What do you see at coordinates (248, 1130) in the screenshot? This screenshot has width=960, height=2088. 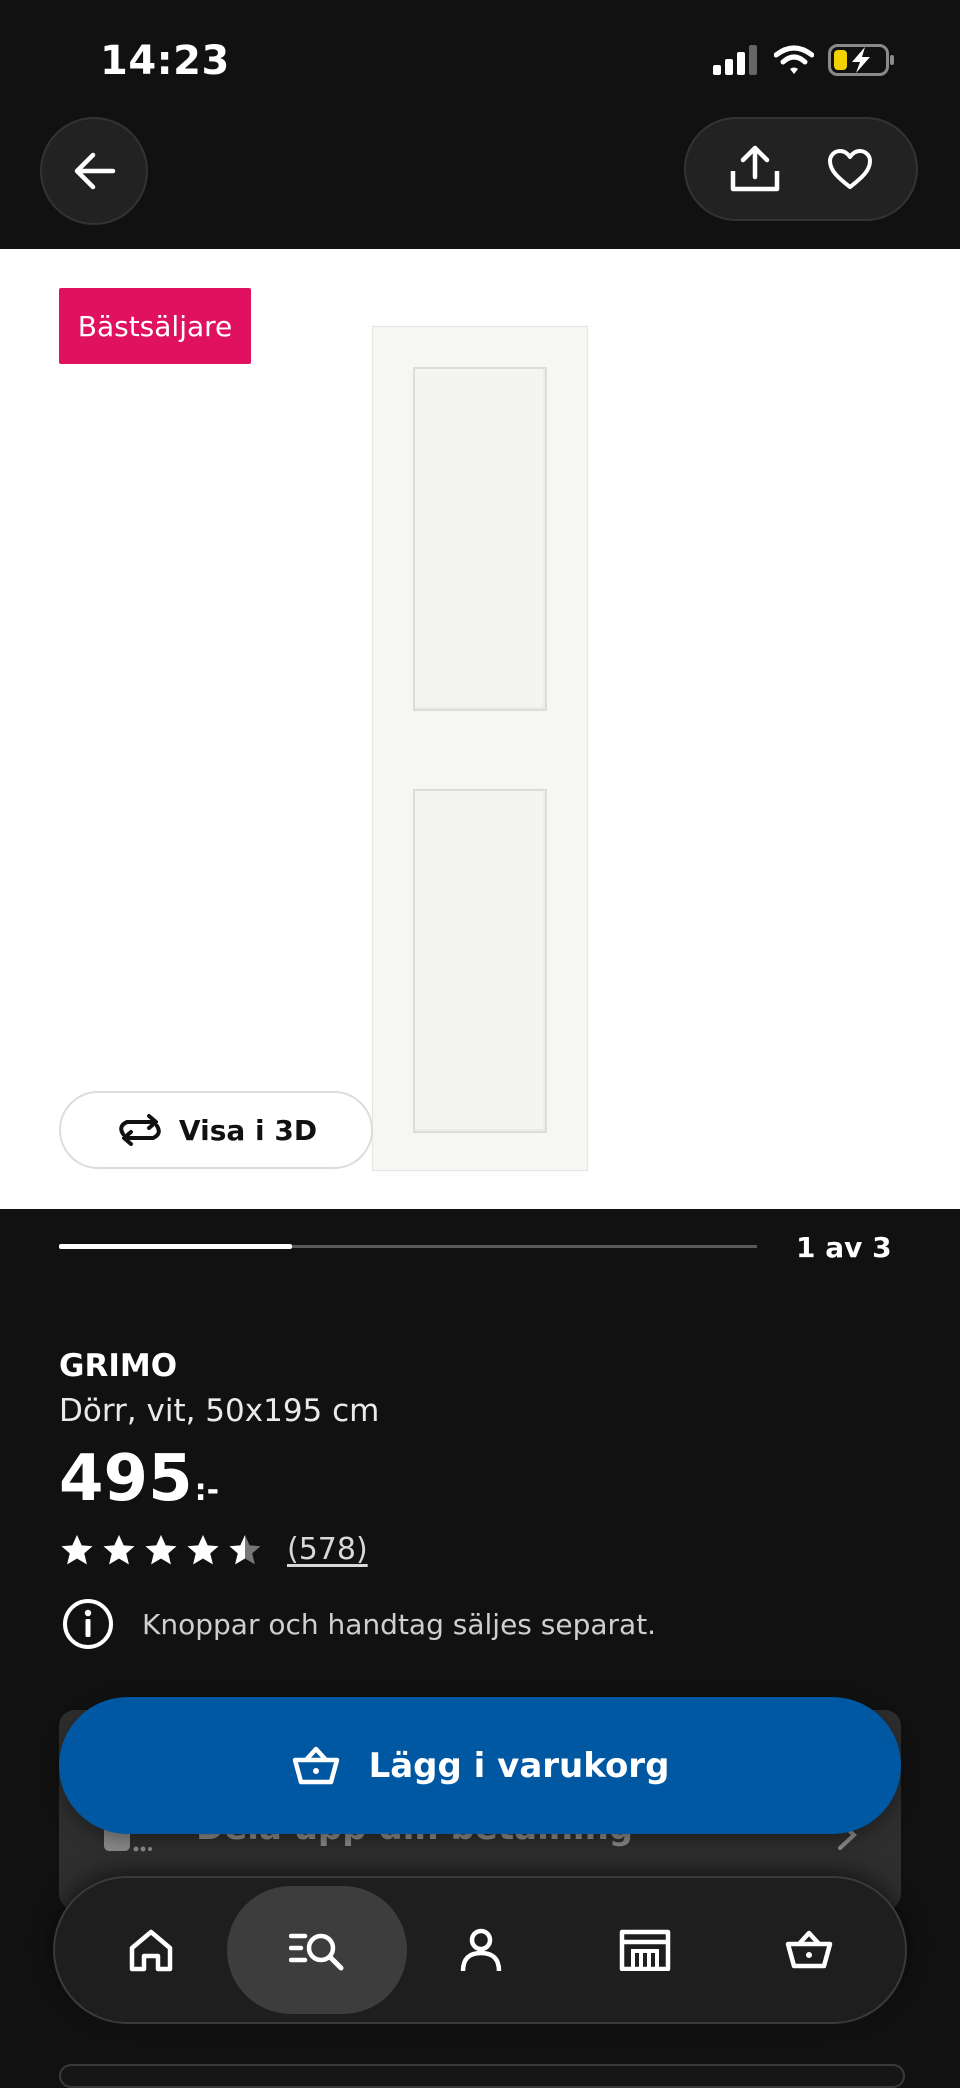 I see `view-3d-label: Visa i 3D` at bounding box center [248, 1130].